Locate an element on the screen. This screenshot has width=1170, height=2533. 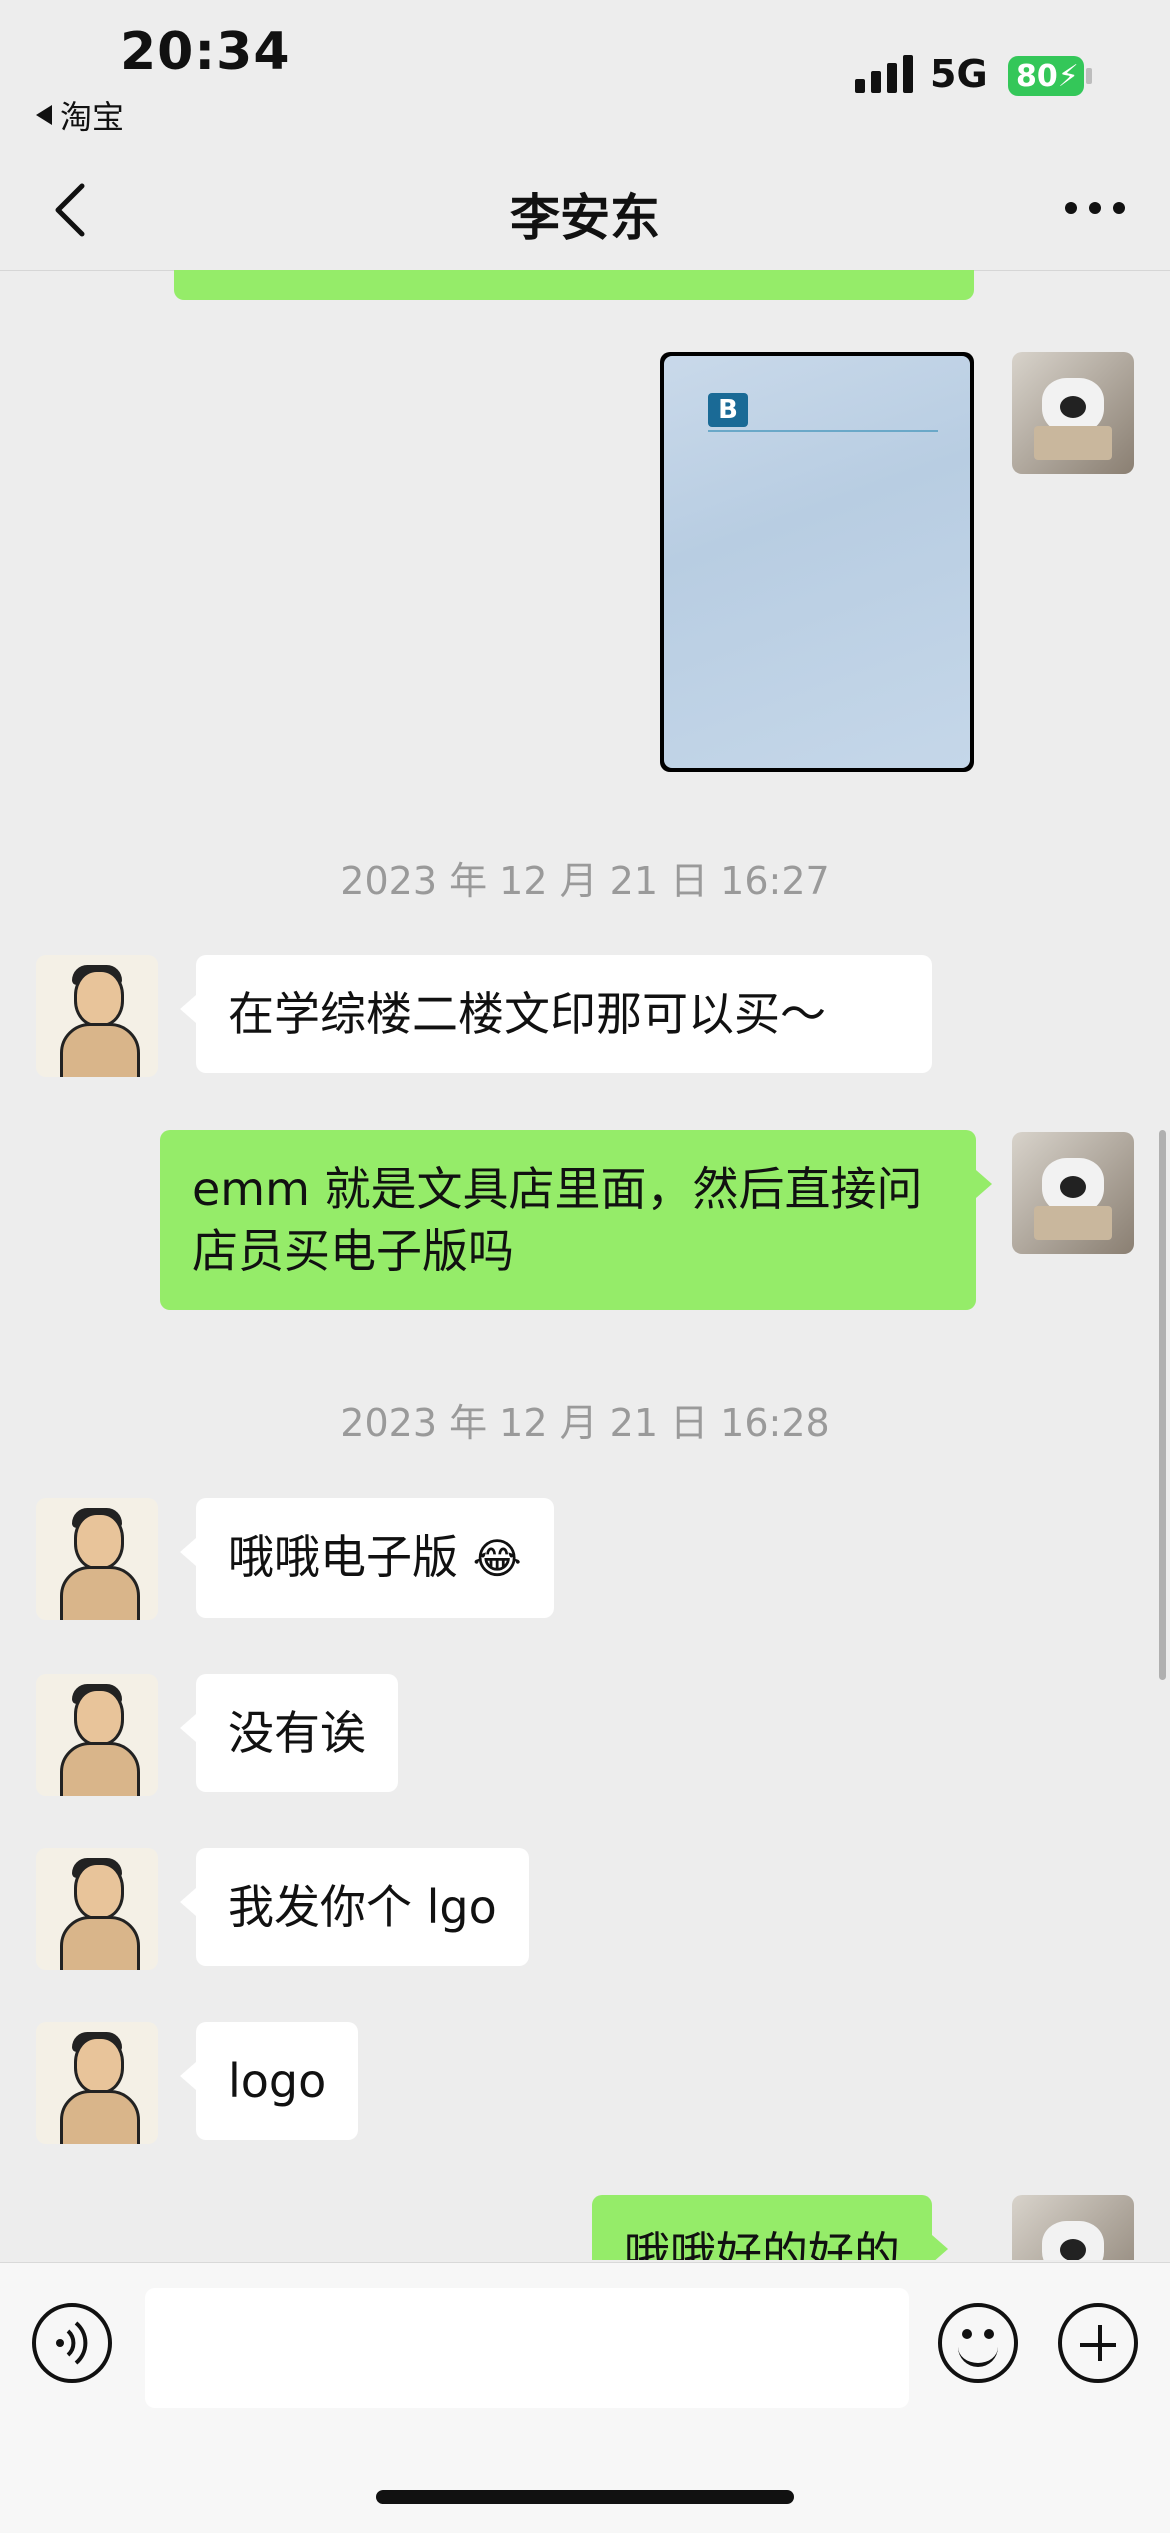
more-actions-button is located at coordinates (1098, 2343).